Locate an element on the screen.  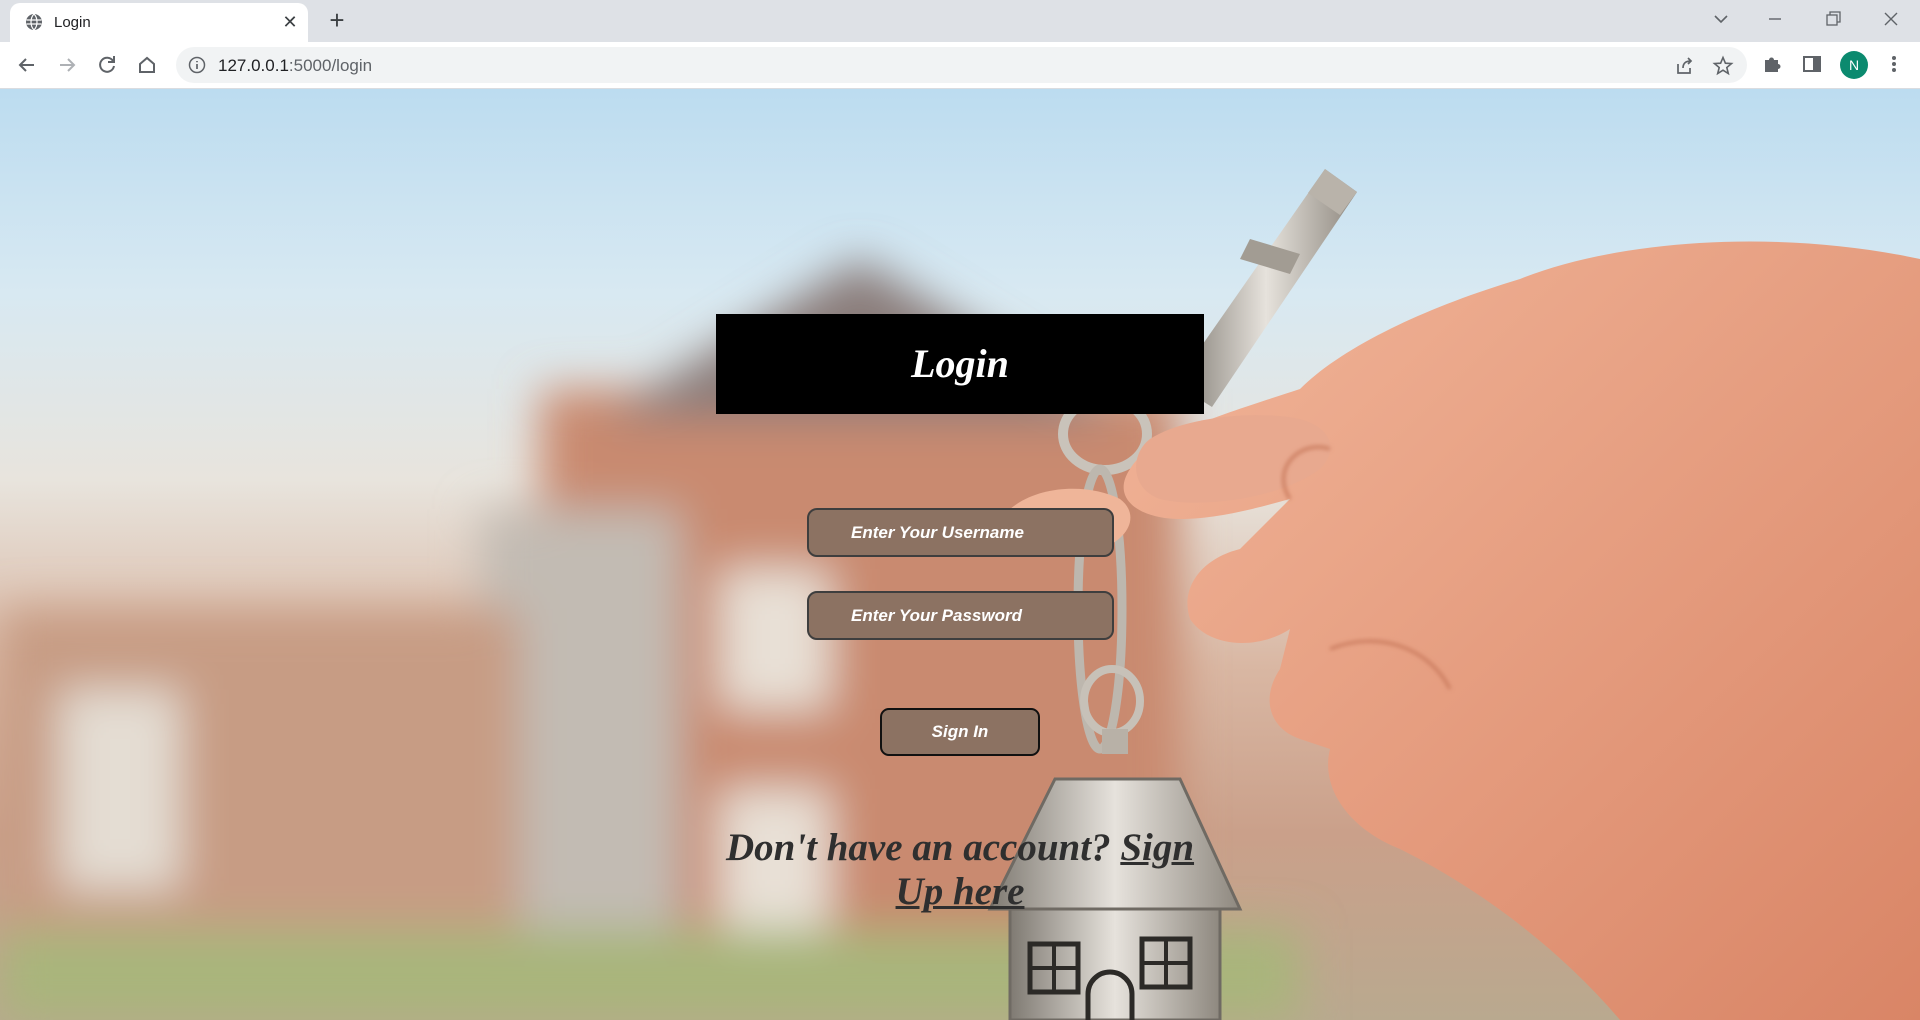
profile-avatar: N is located at coordinates (1854, 65).